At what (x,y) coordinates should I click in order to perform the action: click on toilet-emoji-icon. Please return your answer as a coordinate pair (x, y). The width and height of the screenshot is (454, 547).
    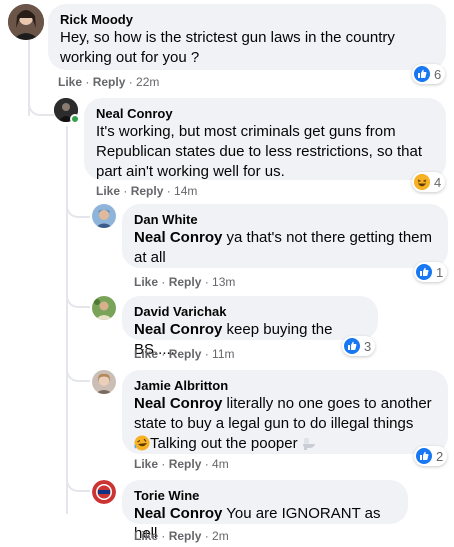
    Looking at the image, I should click on (309, 447).